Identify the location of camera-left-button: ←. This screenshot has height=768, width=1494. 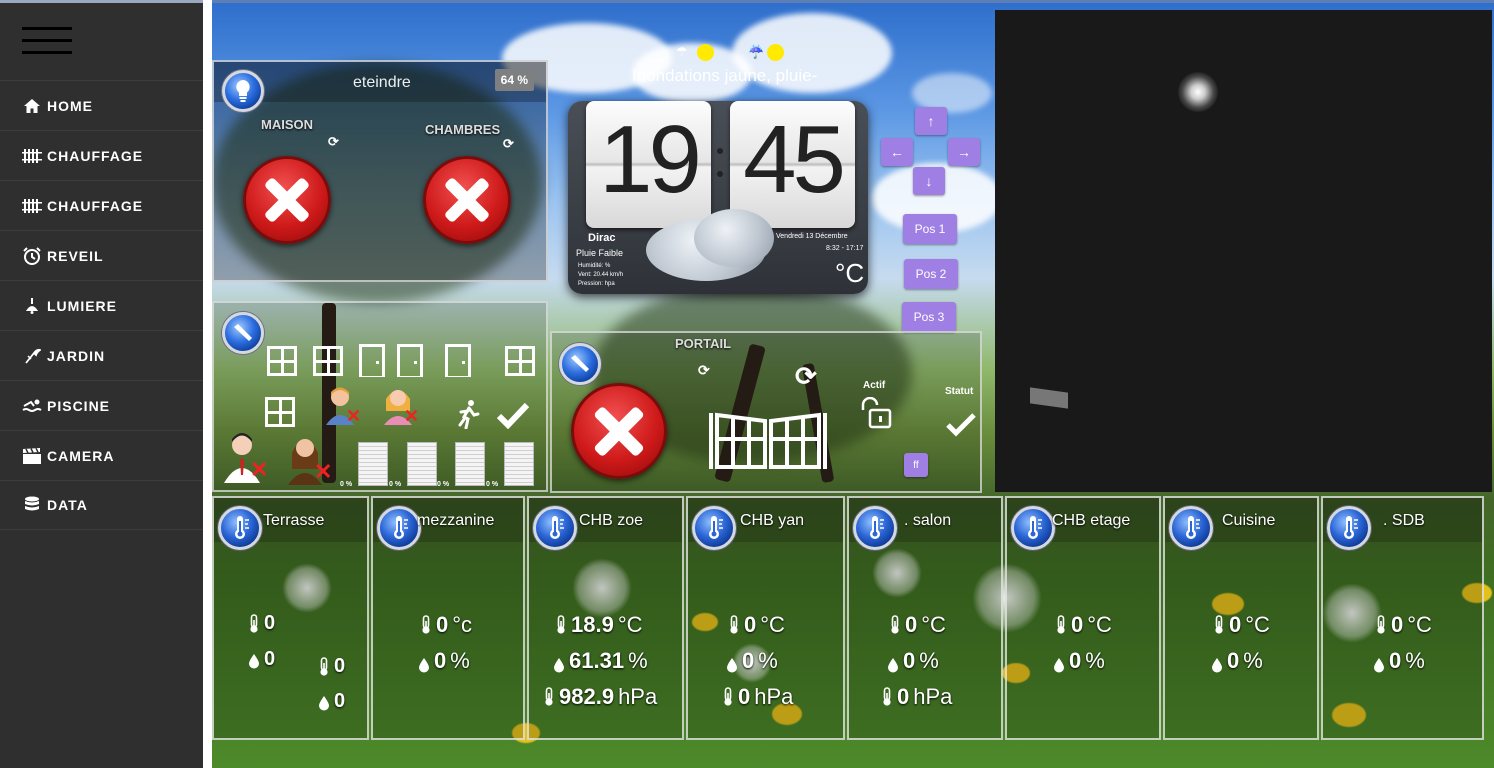
(897, 152).